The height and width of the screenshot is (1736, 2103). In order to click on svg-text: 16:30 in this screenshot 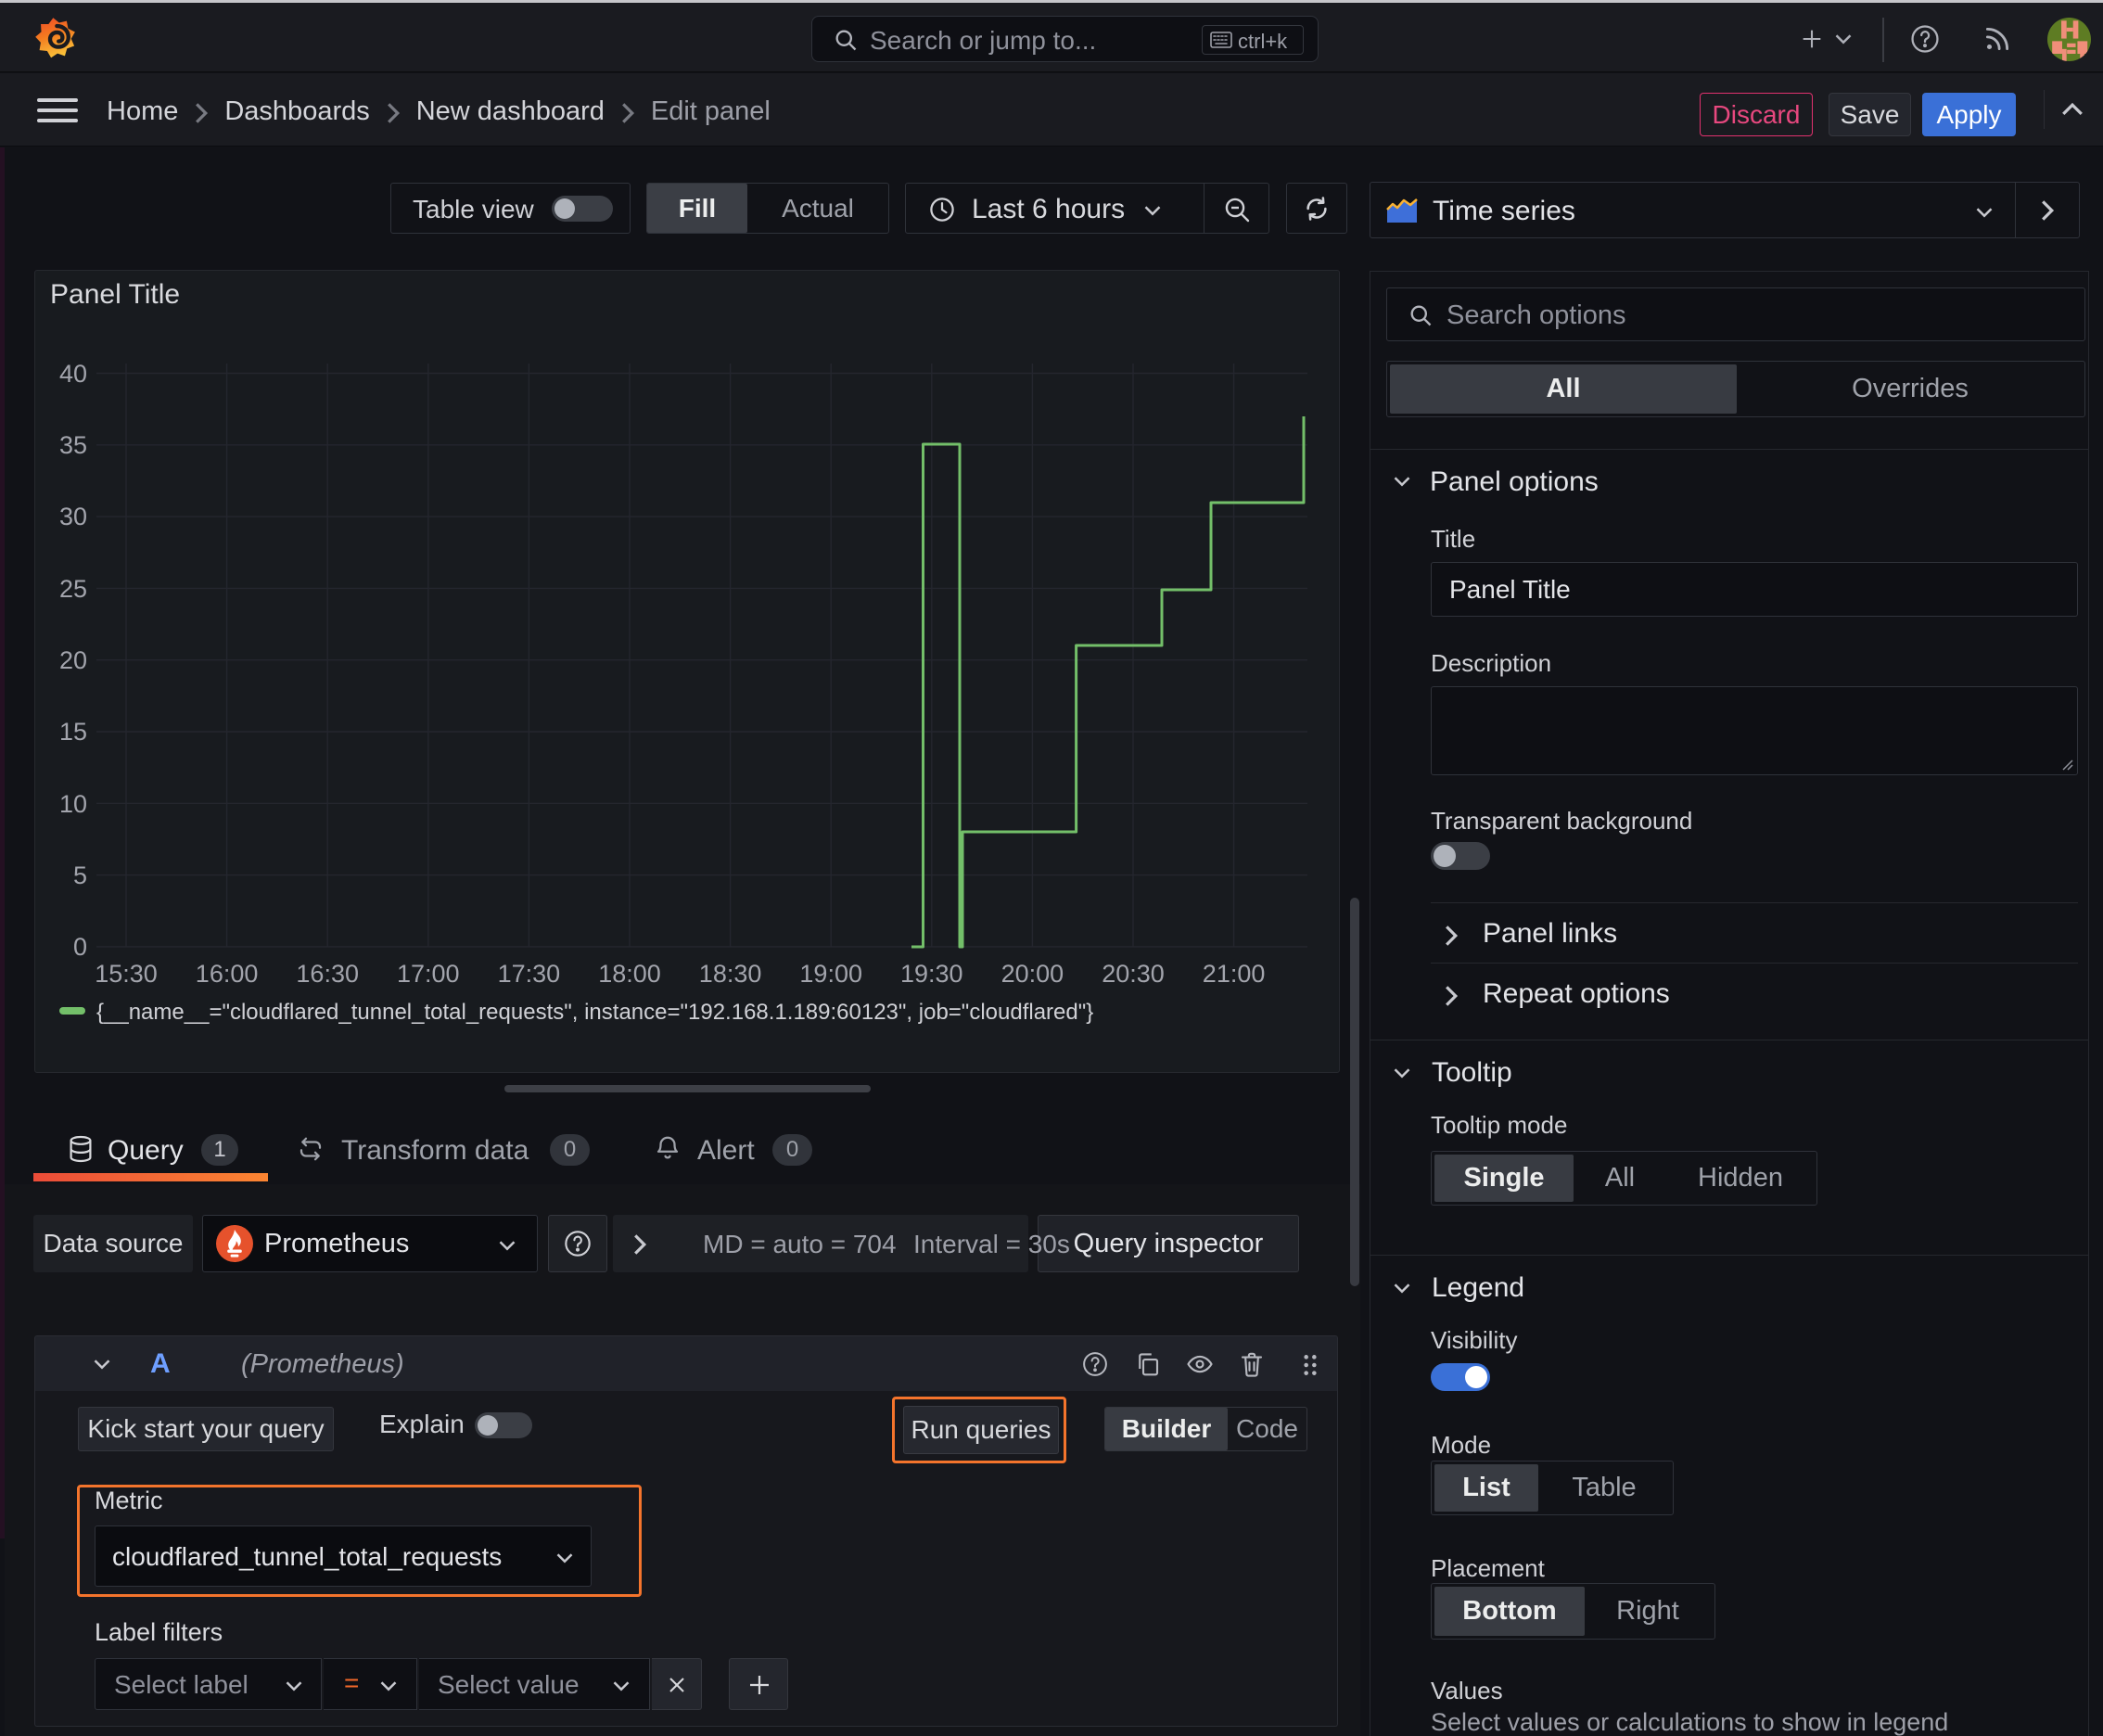, I will do `click(327, 974)`.